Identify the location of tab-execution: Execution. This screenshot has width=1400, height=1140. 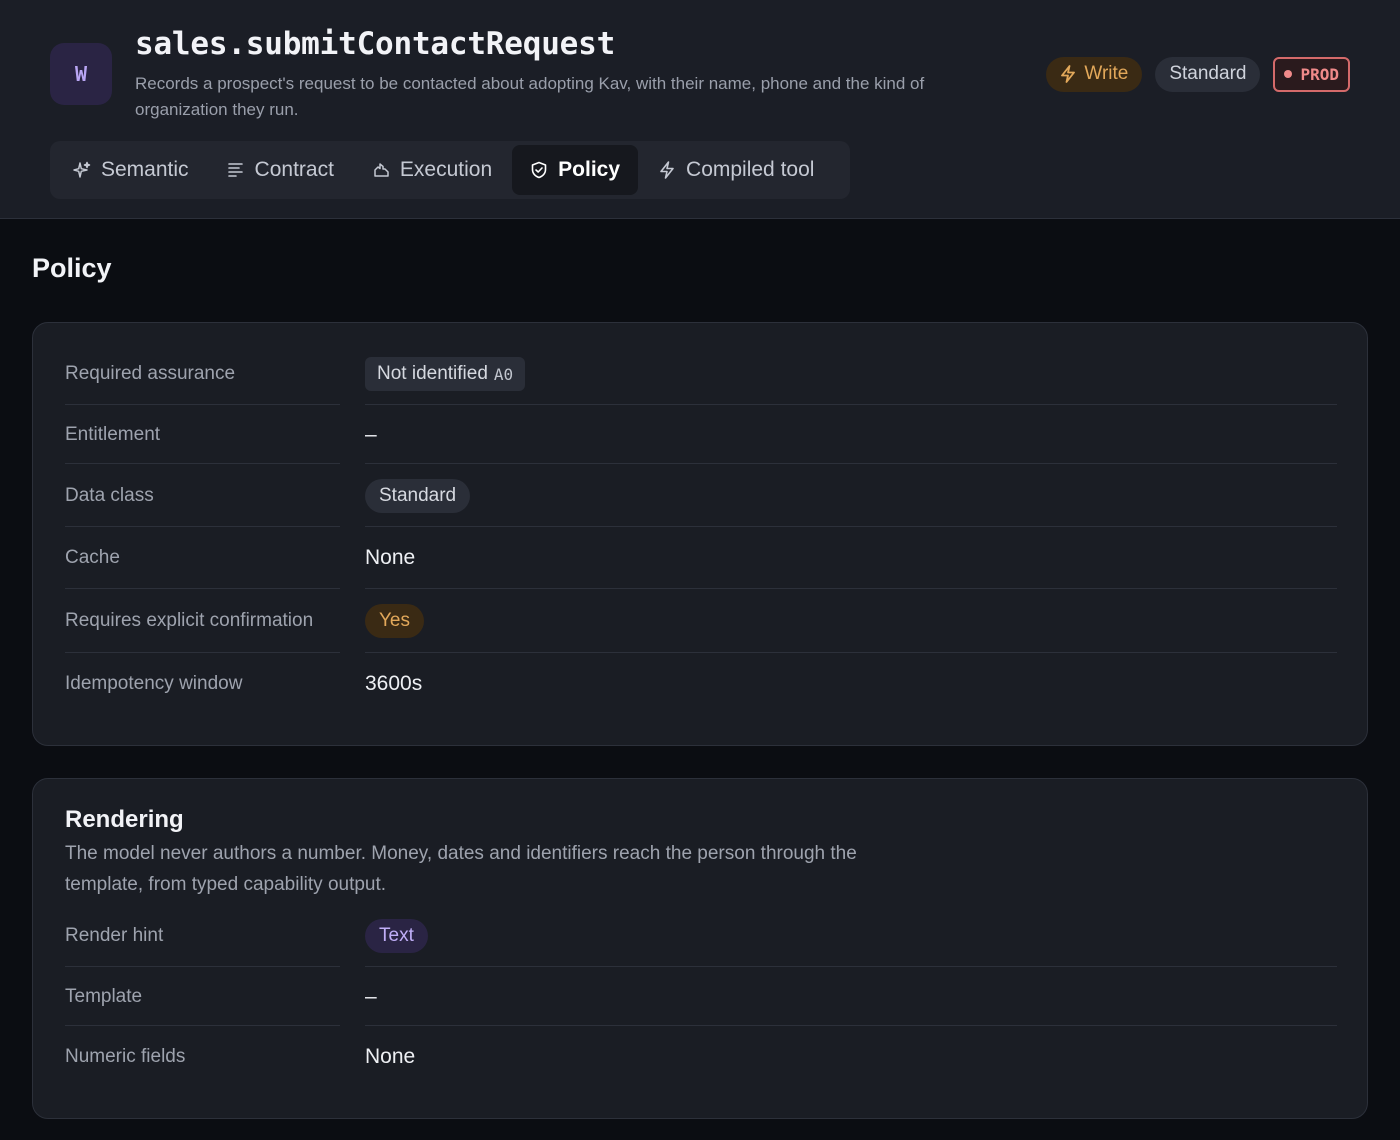
(432, 170).